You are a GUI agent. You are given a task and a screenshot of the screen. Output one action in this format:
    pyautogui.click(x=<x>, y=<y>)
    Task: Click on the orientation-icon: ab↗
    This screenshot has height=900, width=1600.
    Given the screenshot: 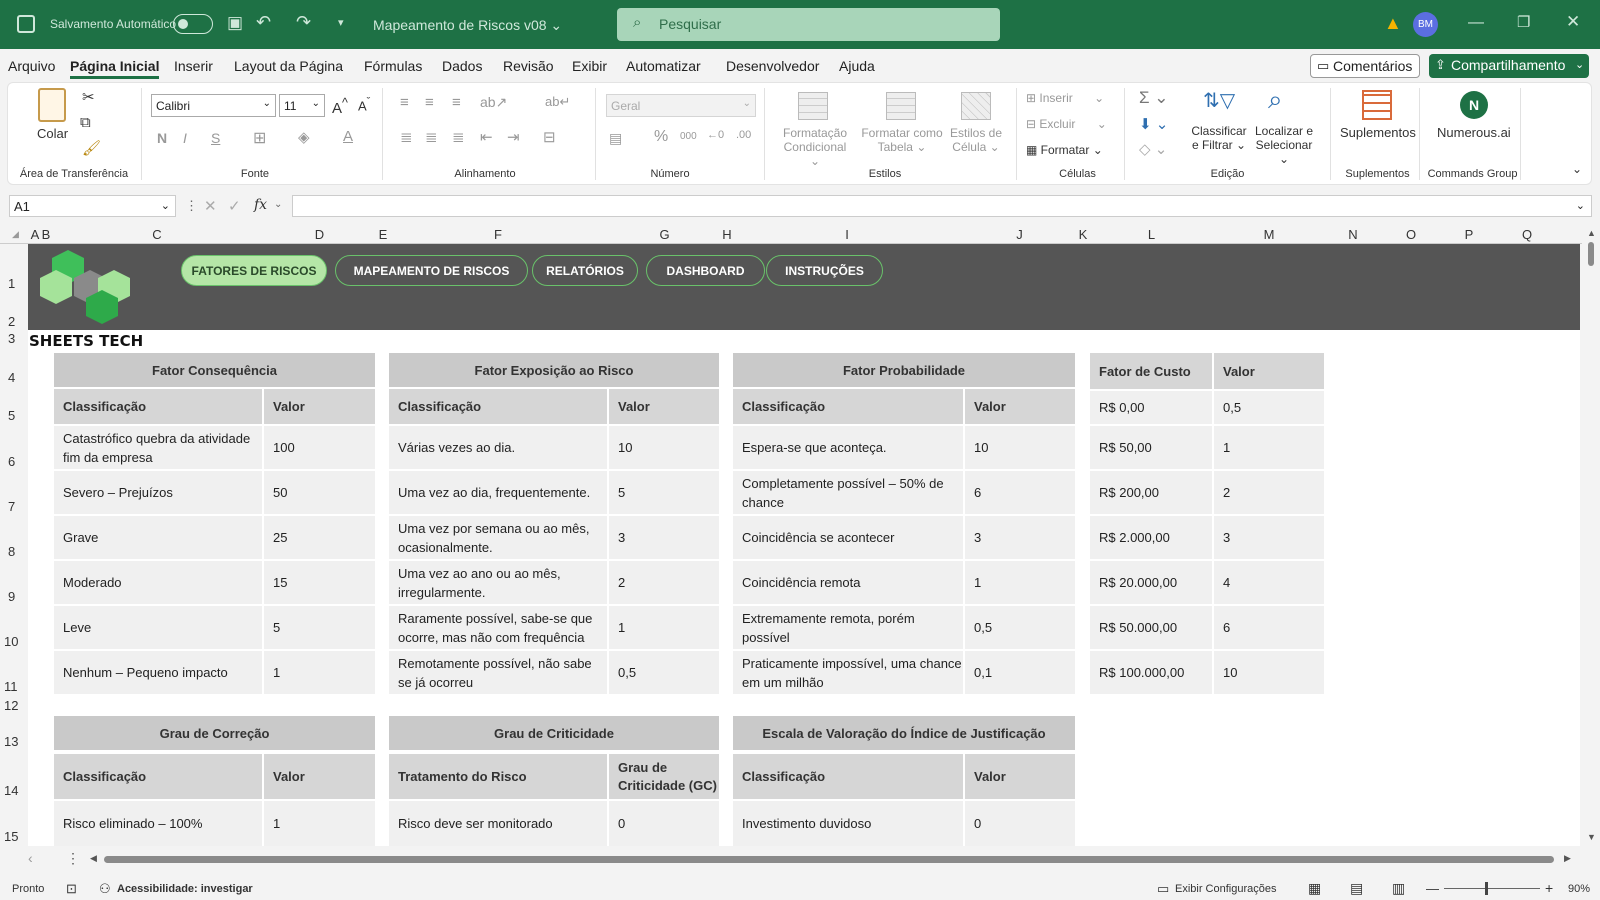 What is the action you would take?
    pyautogui.click(x=493, y=102)
    